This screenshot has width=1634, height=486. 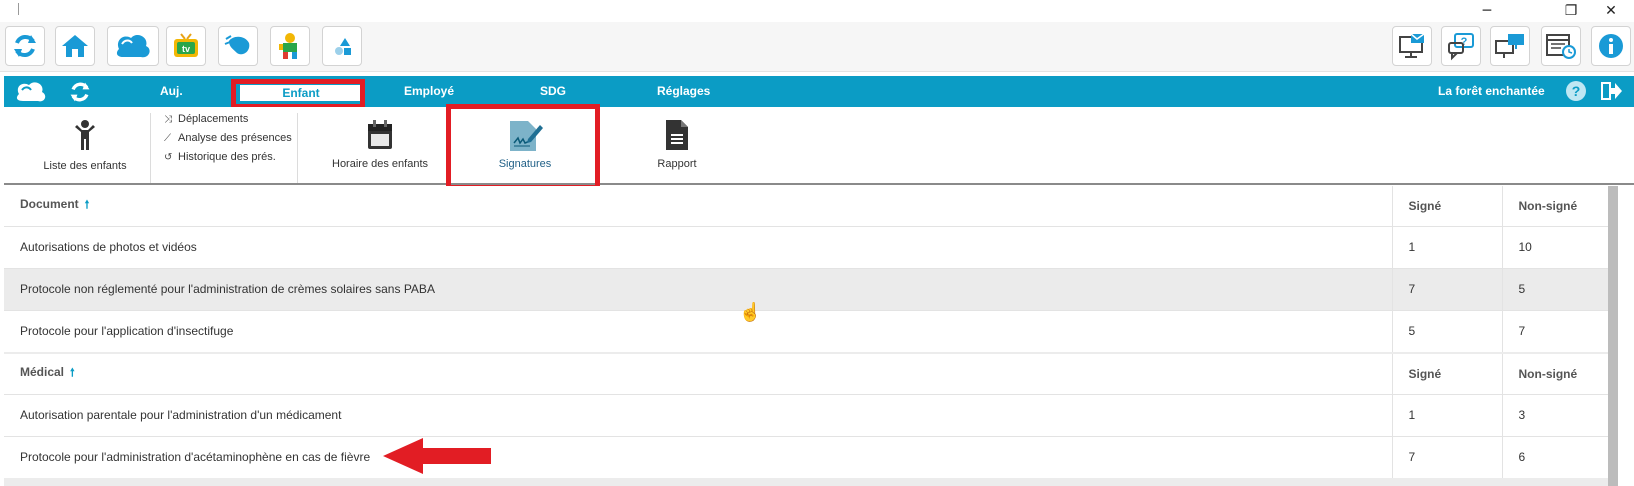 I want to click on historique-presences-link: ↺ Historique des prés., so click(x=220, y=157).